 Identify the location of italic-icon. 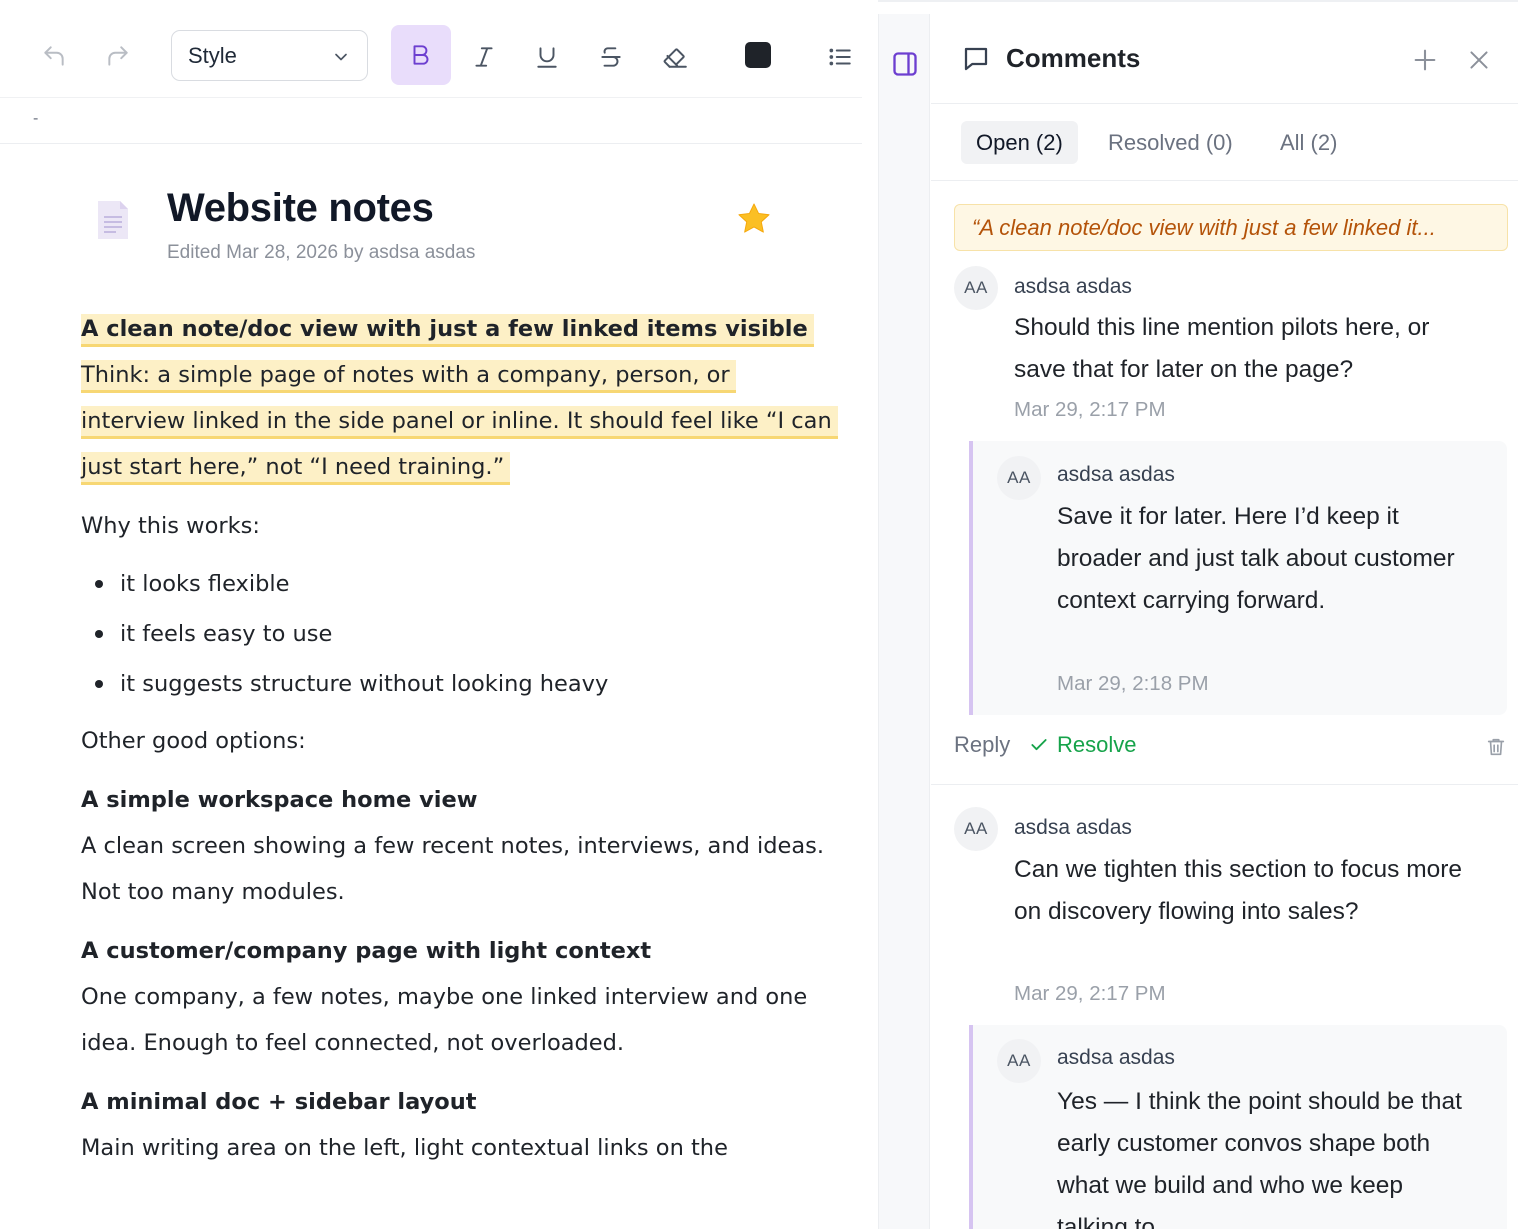
(484, 57).